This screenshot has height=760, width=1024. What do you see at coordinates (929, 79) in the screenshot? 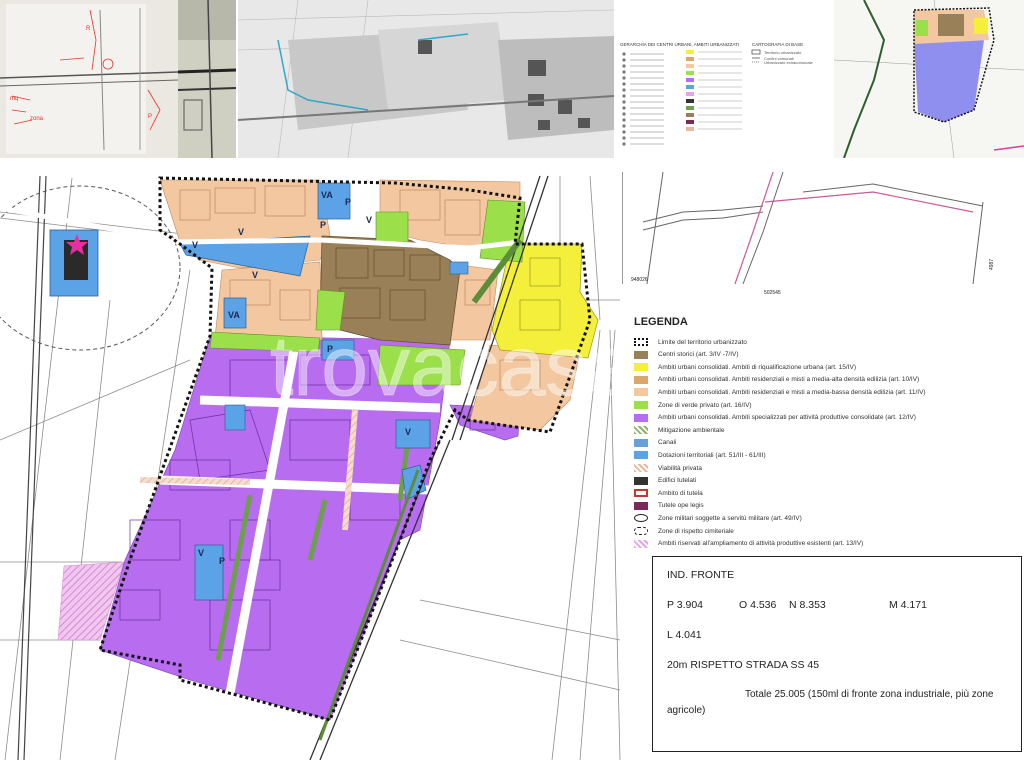
I see `color-map-thumbnail` at bounding box center [929, 79].